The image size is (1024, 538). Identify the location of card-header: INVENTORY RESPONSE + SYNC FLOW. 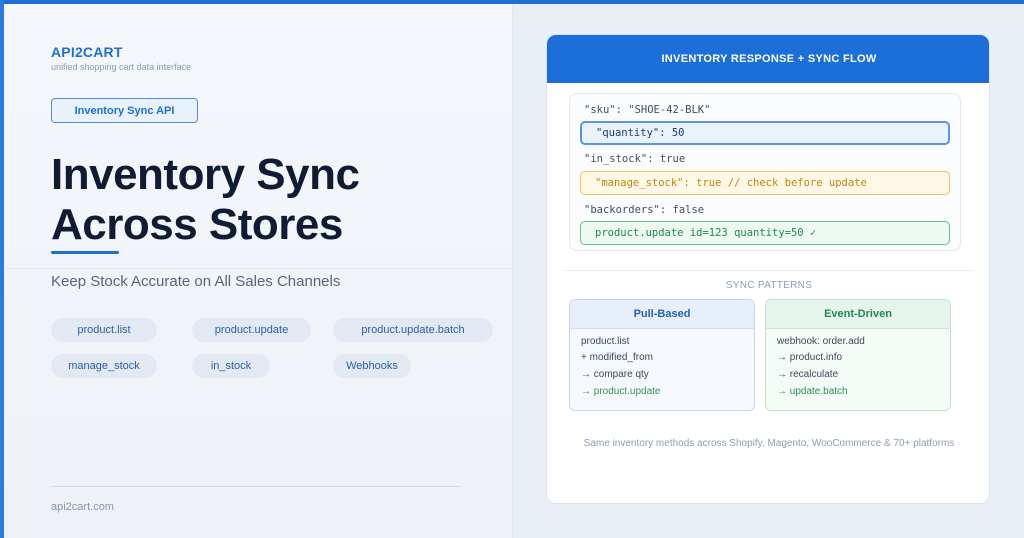
(768, 59).